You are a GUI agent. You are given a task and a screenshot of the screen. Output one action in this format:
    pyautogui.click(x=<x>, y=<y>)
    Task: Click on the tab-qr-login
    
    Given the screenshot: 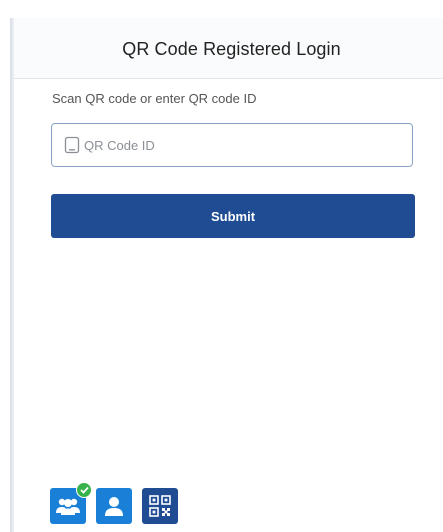 What is the action you would take?
    pyautogui.click(x=160, y=506)
    